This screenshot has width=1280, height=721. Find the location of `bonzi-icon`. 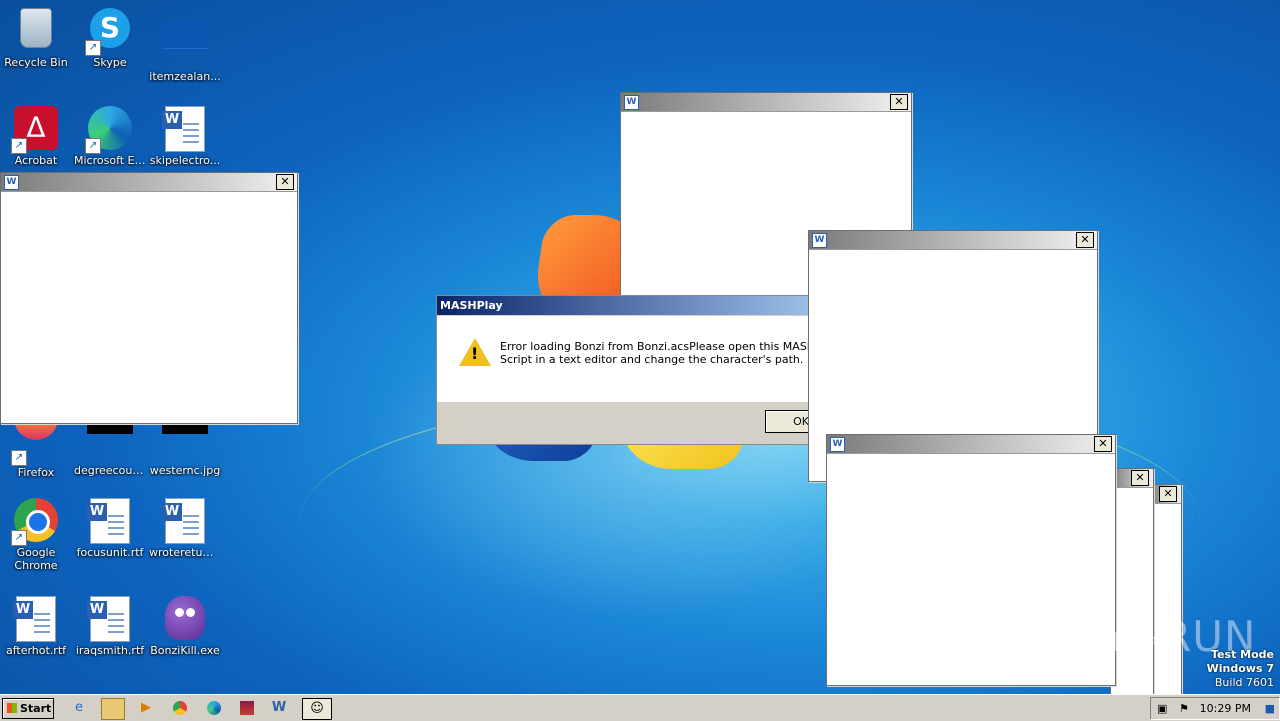

bonzi-icon is located at coordinates (185, 619).